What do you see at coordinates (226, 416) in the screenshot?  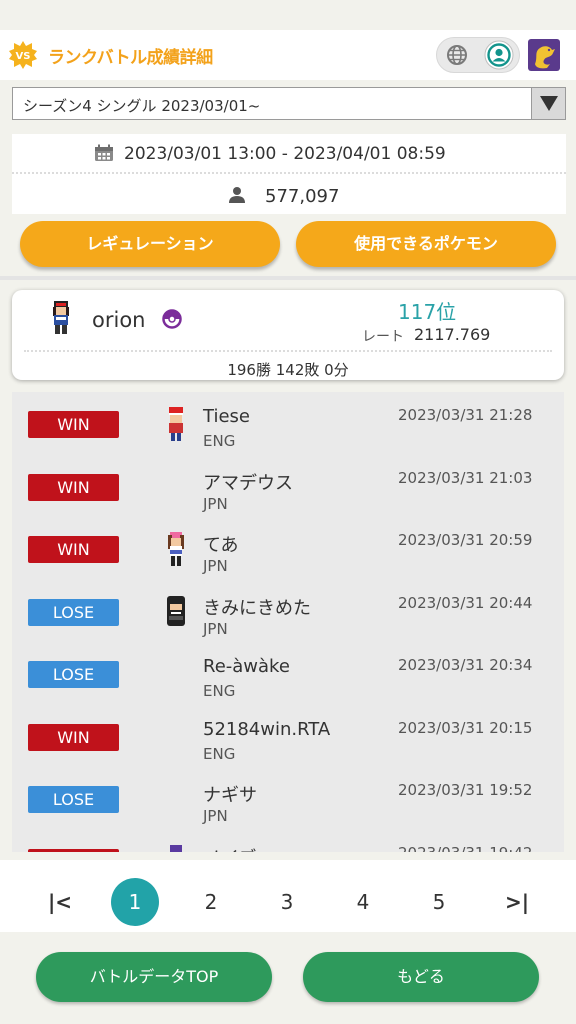 I see `opponent-name: Tiese` at bounding box center [226, 416].